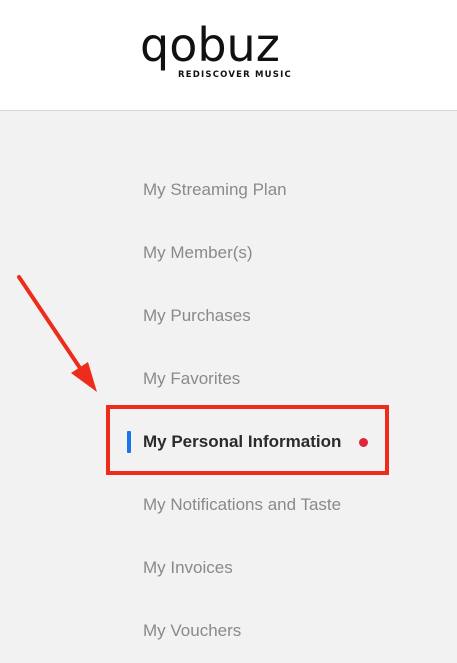 The width and height of the screenshot is (457, 663). I want to click on menu-item-members: My Member(s), so click(198, 253).